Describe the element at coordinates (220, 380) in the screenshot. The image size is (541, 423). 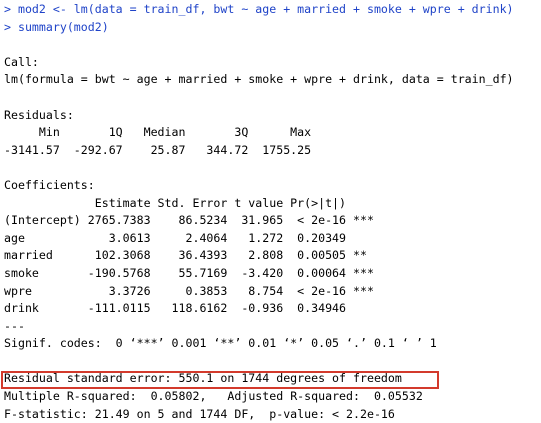
I see `r-squared-highlight-box` at that location.